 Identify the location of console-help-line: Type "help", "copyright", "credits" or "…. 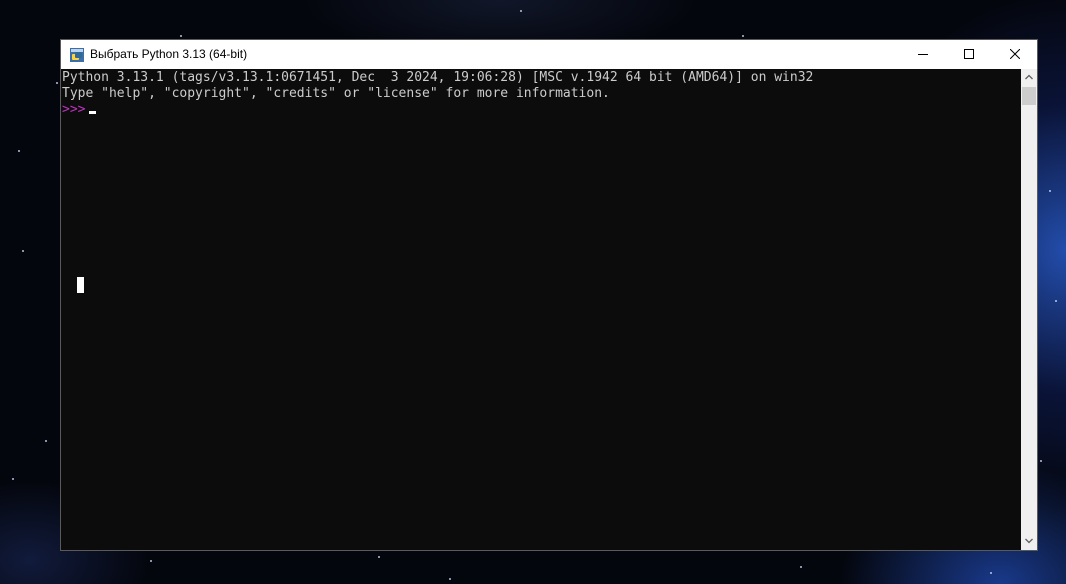
(336, 93).